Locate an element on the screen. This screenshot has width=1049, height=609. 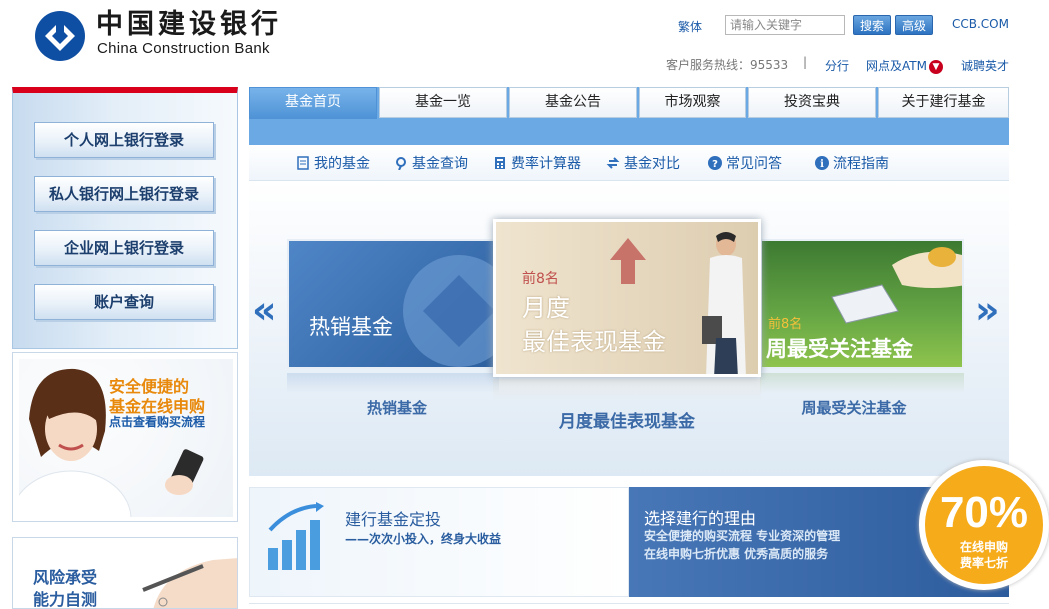
subnav-my-fund: 我的基金 is located at coordinates (333, 163).